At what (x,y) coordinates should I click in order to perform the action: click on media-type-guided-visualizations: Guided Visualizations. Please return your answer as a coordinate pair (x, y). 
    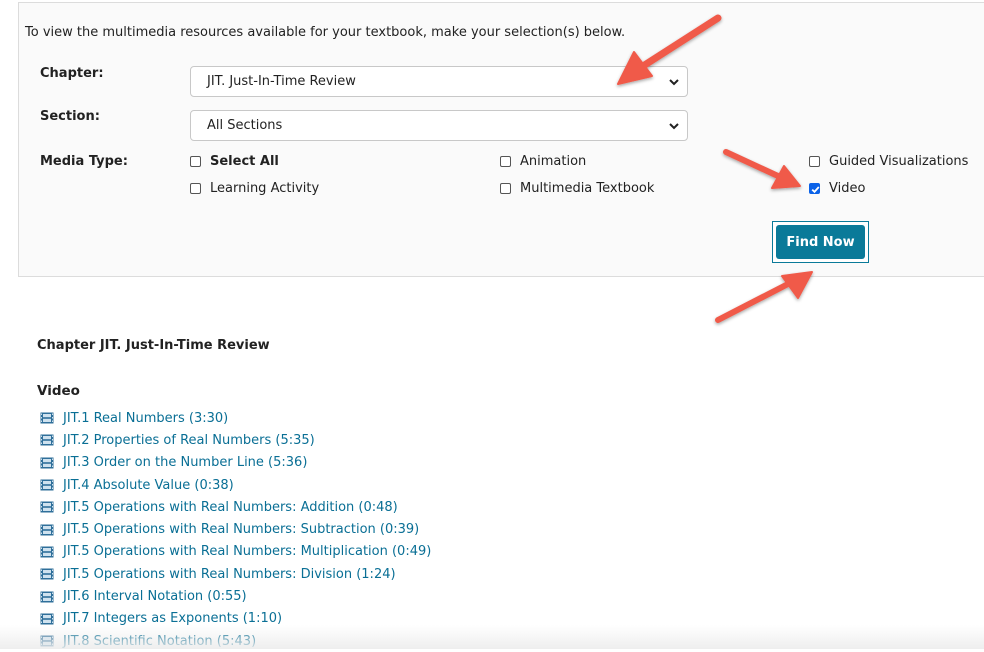
    Looking at the image, I should click on (888, 161).